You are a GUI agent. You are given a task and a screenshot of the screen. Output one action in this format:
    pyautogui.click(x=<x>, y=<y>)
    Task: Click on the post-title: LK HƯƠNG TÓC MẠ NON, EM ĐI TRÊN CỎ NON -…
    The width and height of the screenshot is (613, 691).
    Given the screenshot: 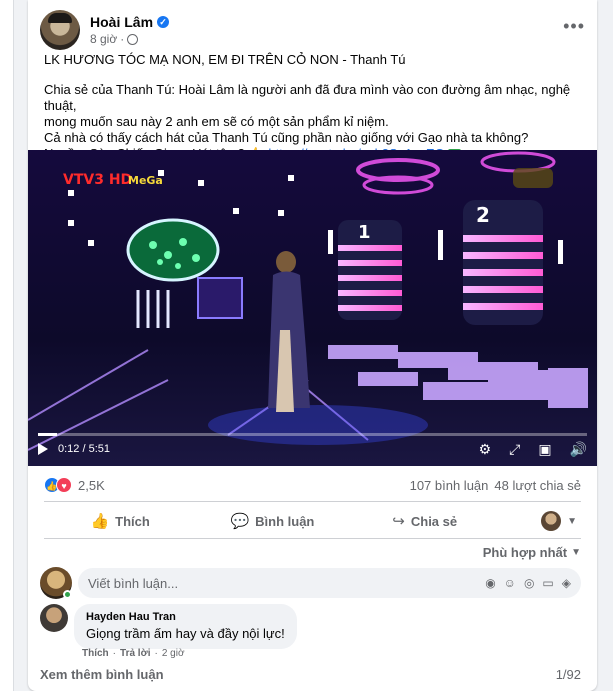 What is the action you would take?
    pyautogui.click(x=225, y=59)
    